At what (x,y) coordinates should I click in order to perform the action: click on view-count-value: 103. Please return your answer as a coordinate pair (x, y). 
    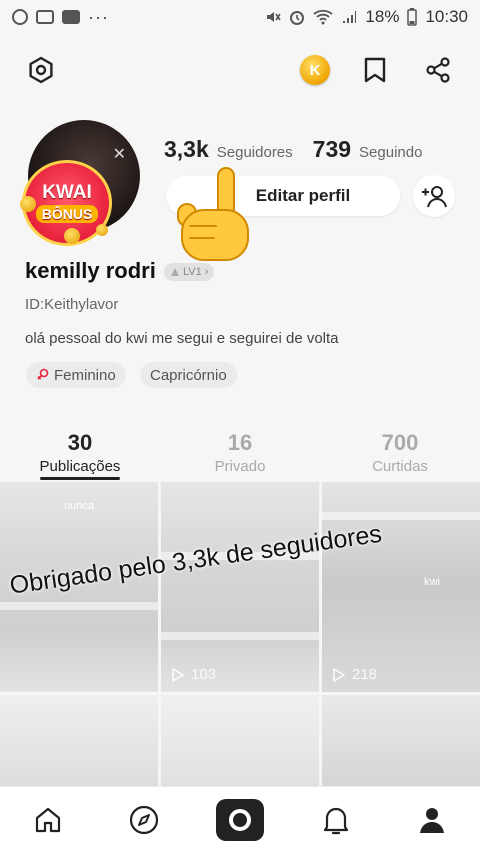
    Looking at the image, I should click on (204, 674).